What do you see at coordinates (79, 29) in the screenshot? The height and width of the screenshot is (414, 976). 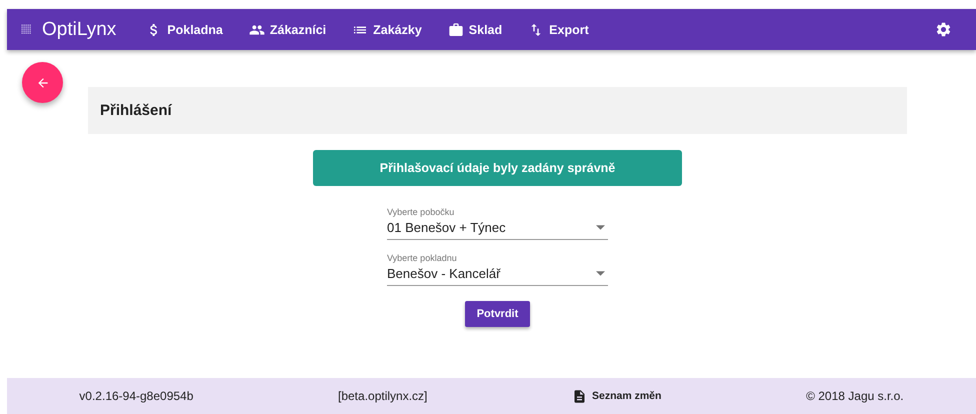 I see `app-brand: OptiLynx` at bounding box center [79, 29].